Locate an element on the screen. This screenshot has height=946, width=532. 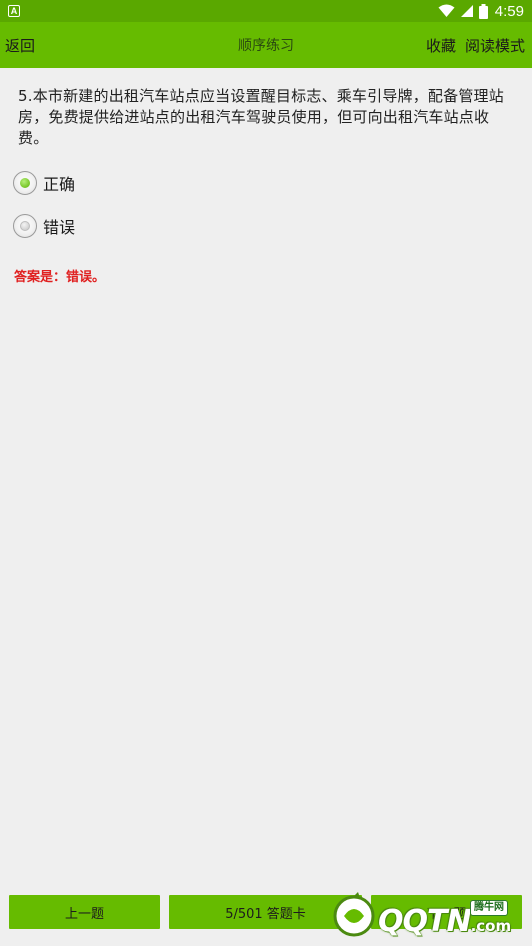
prev-question-button: 上一题 is located at coordinates (84, 912).